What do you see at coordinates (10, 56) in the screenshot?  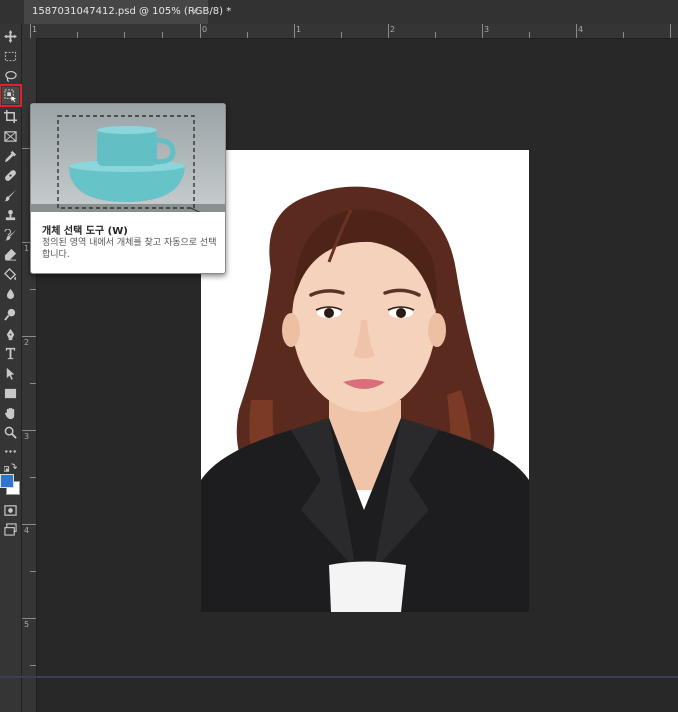 I see `marquee-icon` at bounding box center [10, 56].